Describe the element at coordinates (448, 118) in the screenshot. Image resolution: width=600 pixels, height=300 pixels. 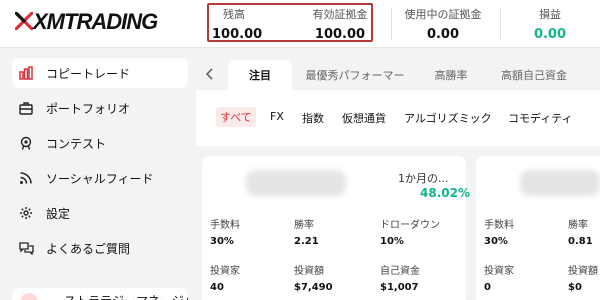
I see `filter-algorithmic: アルゴリズミック` at that location.